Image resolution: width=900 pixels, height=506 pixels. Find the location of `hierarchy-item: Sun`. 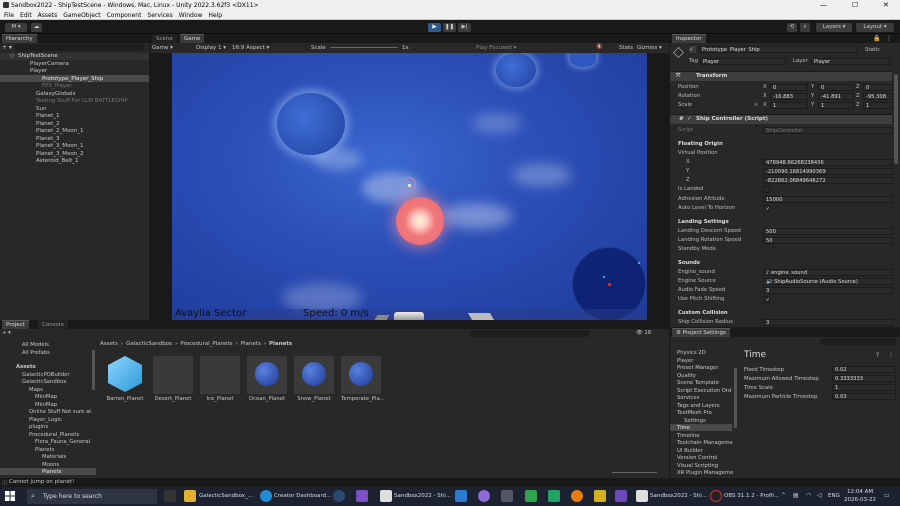

hierarchy-item: Sun is located at coordinates (41, 109).